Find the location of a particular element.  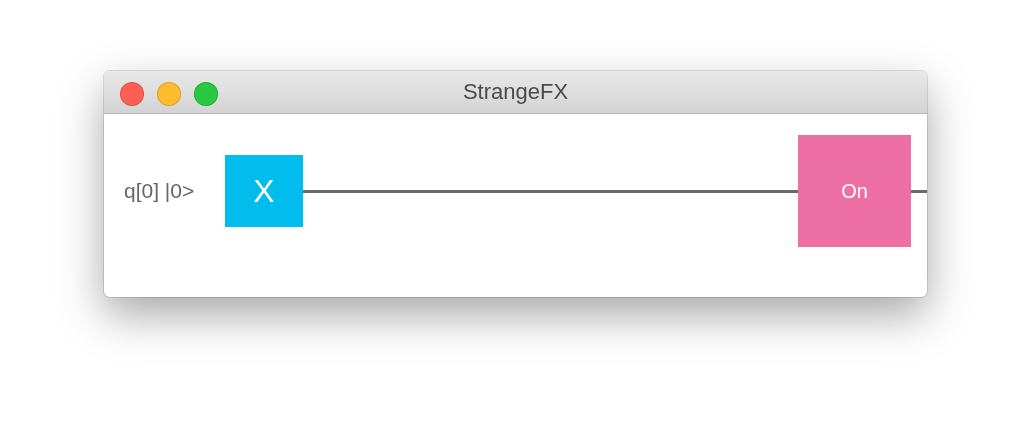

minimize-button is located at coordinates (169, 94).